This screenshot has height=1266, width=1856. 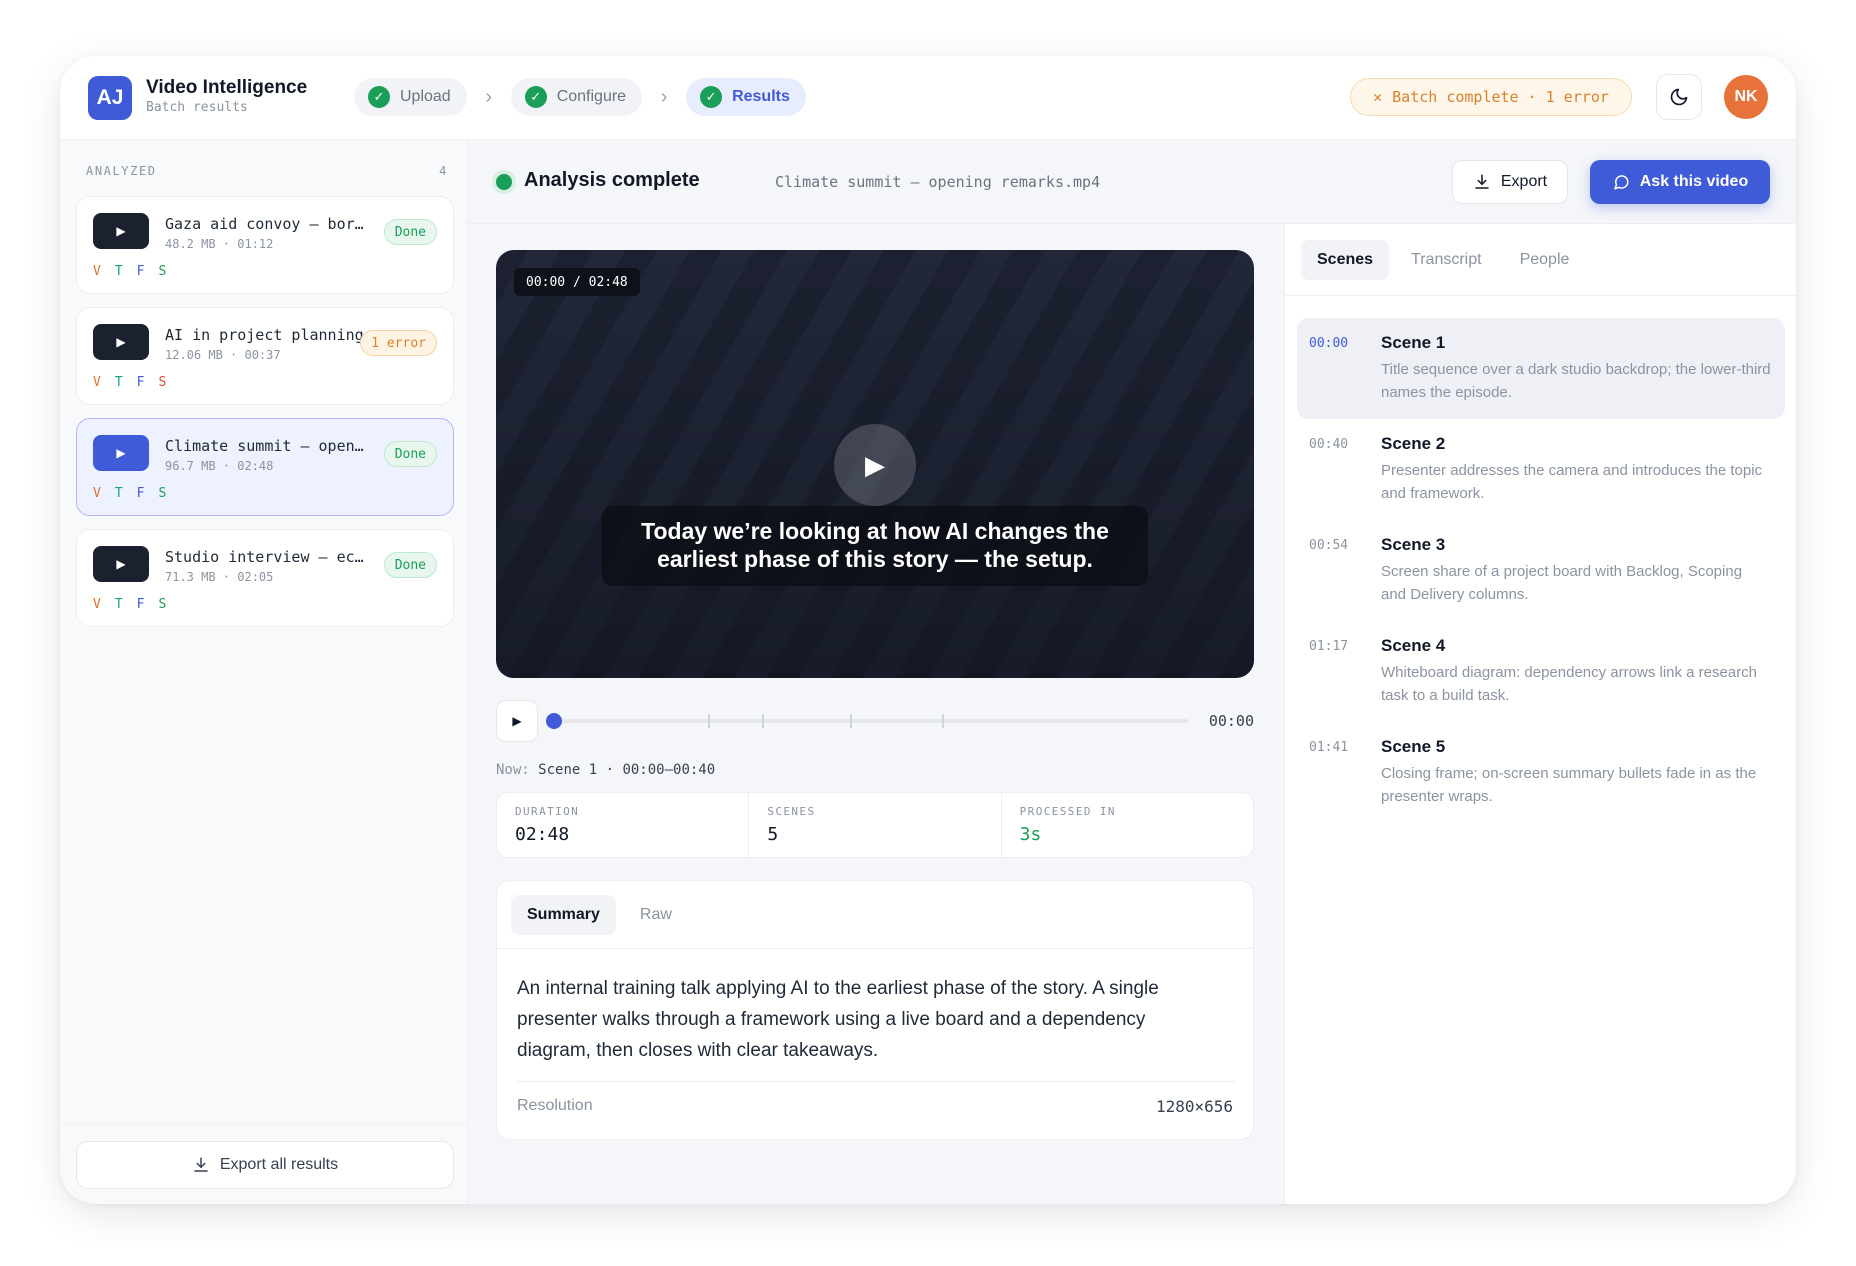 What do you see at coordinates (267, 171) in the screenshot?
I see `sidebar-header: ANALYZED 4` at bounding box center [267, 171].